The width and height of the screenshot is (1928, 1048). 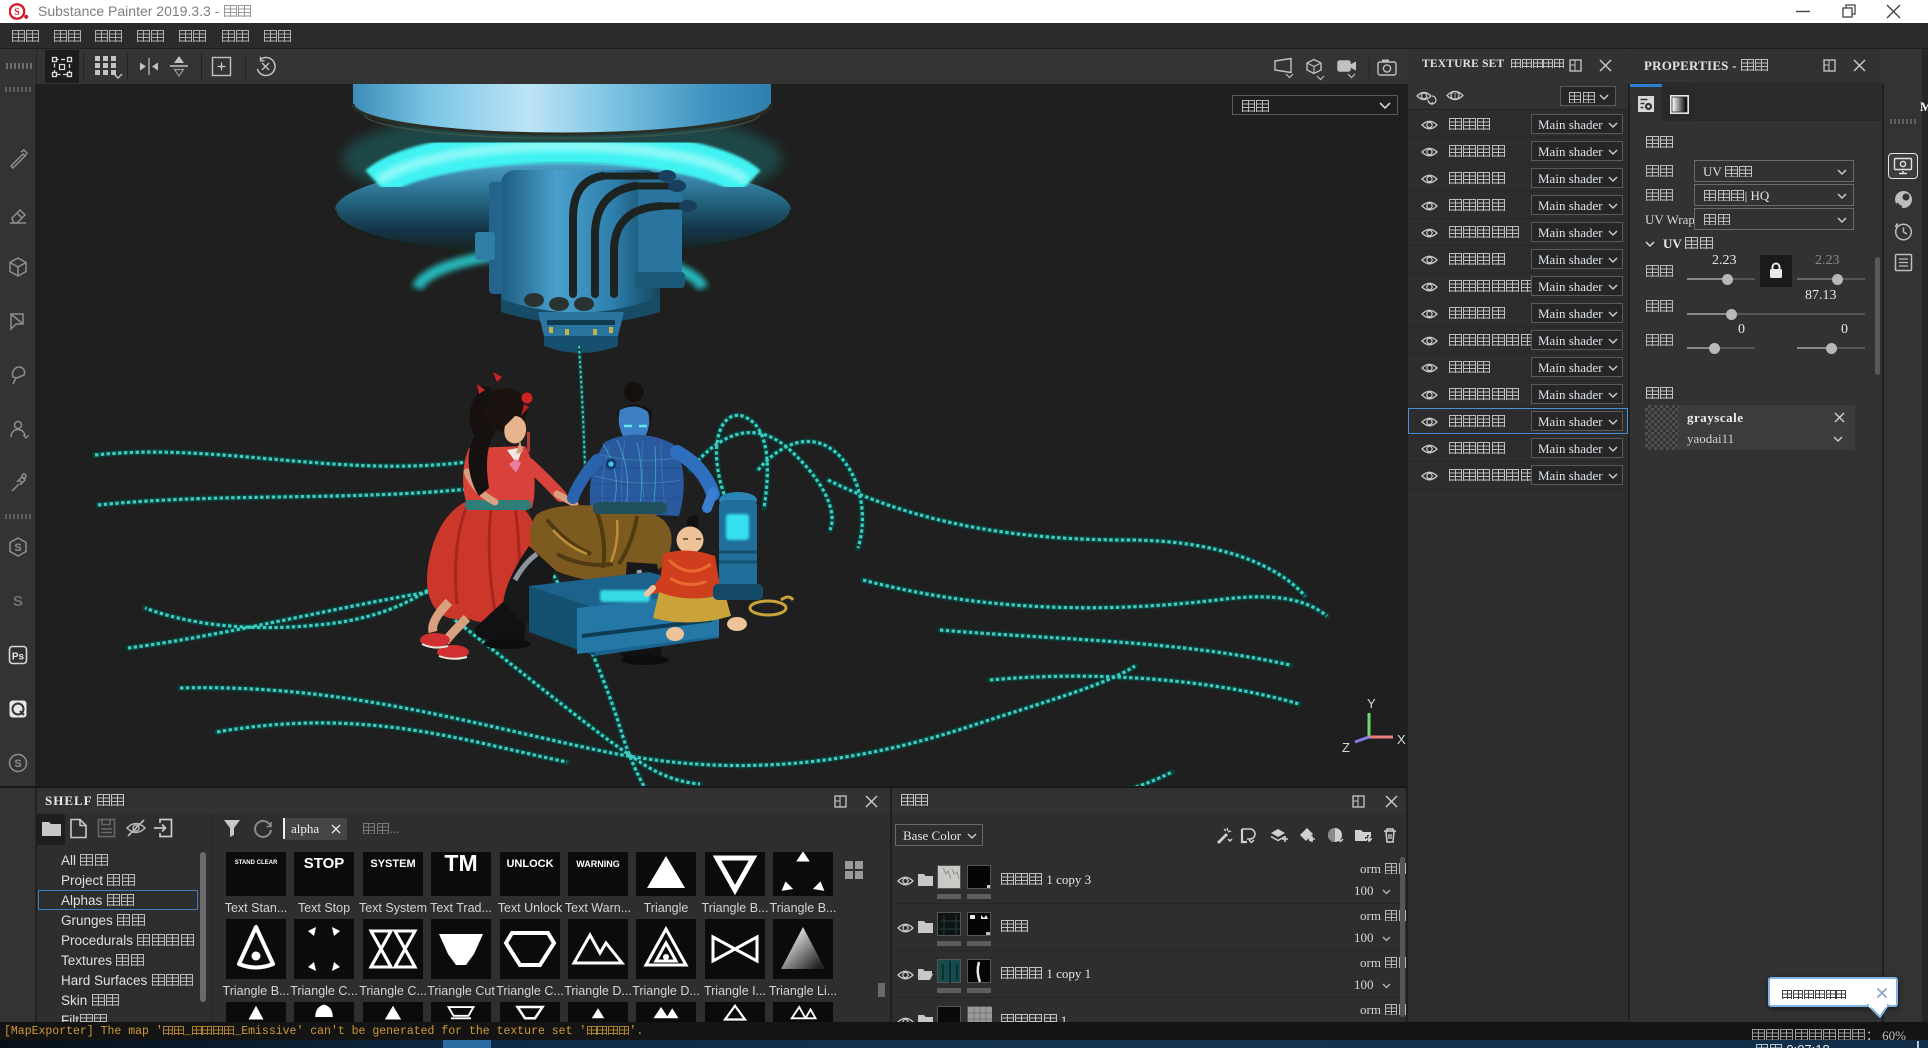 I want to click on svg-text: X, so click(x=1401, y=739).